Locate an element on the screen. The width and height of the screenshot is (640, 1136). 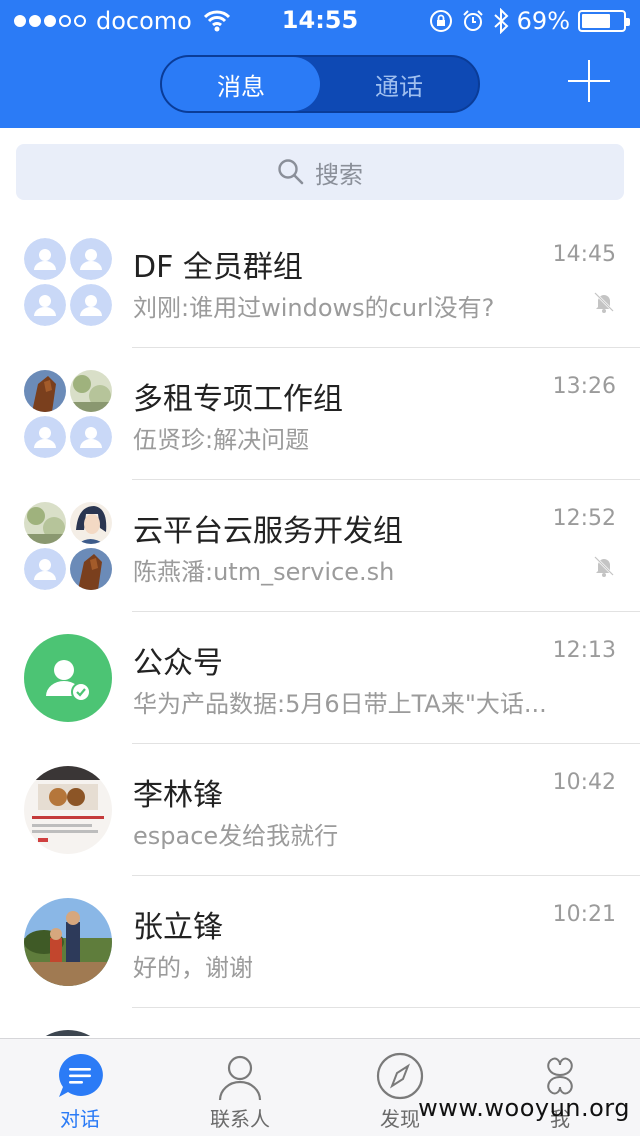
conversation-row: 张立锋 10:21 好的，谢谢 is located at coordinates (320, 942).